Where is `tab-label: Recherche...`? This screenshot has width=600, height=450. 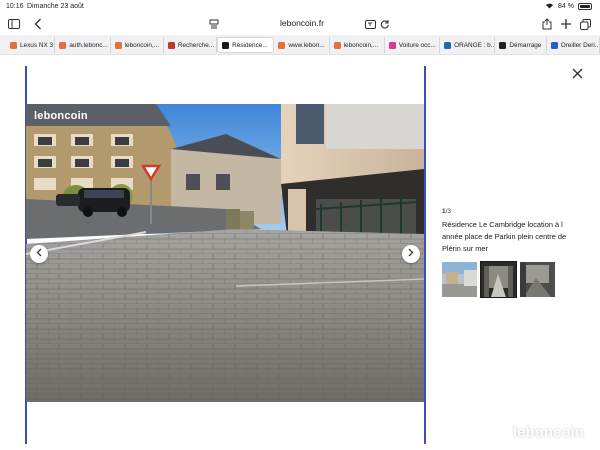
tab-label: Recherche... is located at coordinates (196, 45).